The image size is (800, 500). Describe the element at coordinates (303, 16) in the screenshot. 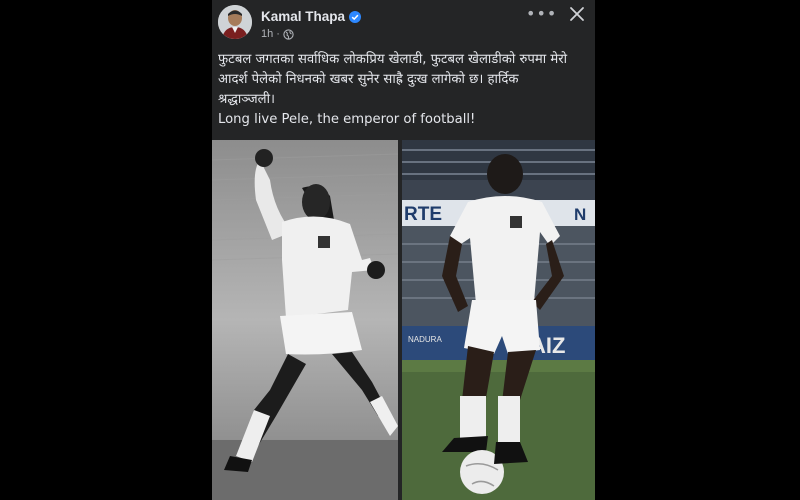

I see `author-name: Kamal Thapa` at that location.